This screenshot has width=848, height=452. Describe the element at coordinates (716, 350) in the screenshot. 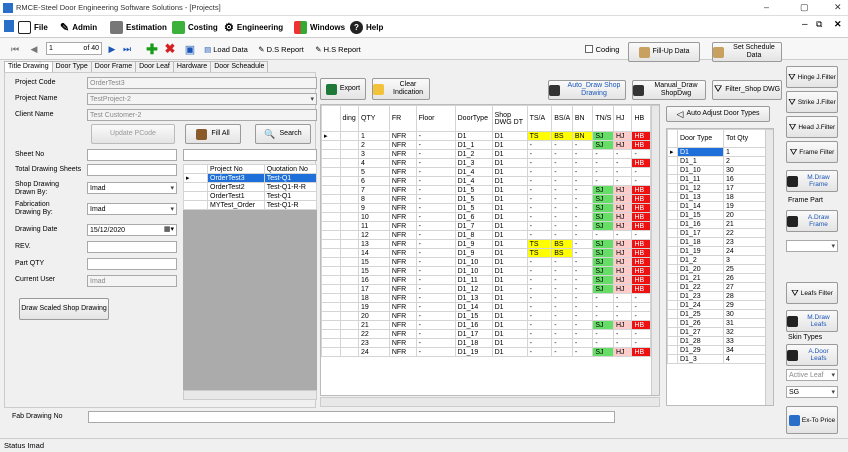

I see `table-row: D1_29 34` at that location.